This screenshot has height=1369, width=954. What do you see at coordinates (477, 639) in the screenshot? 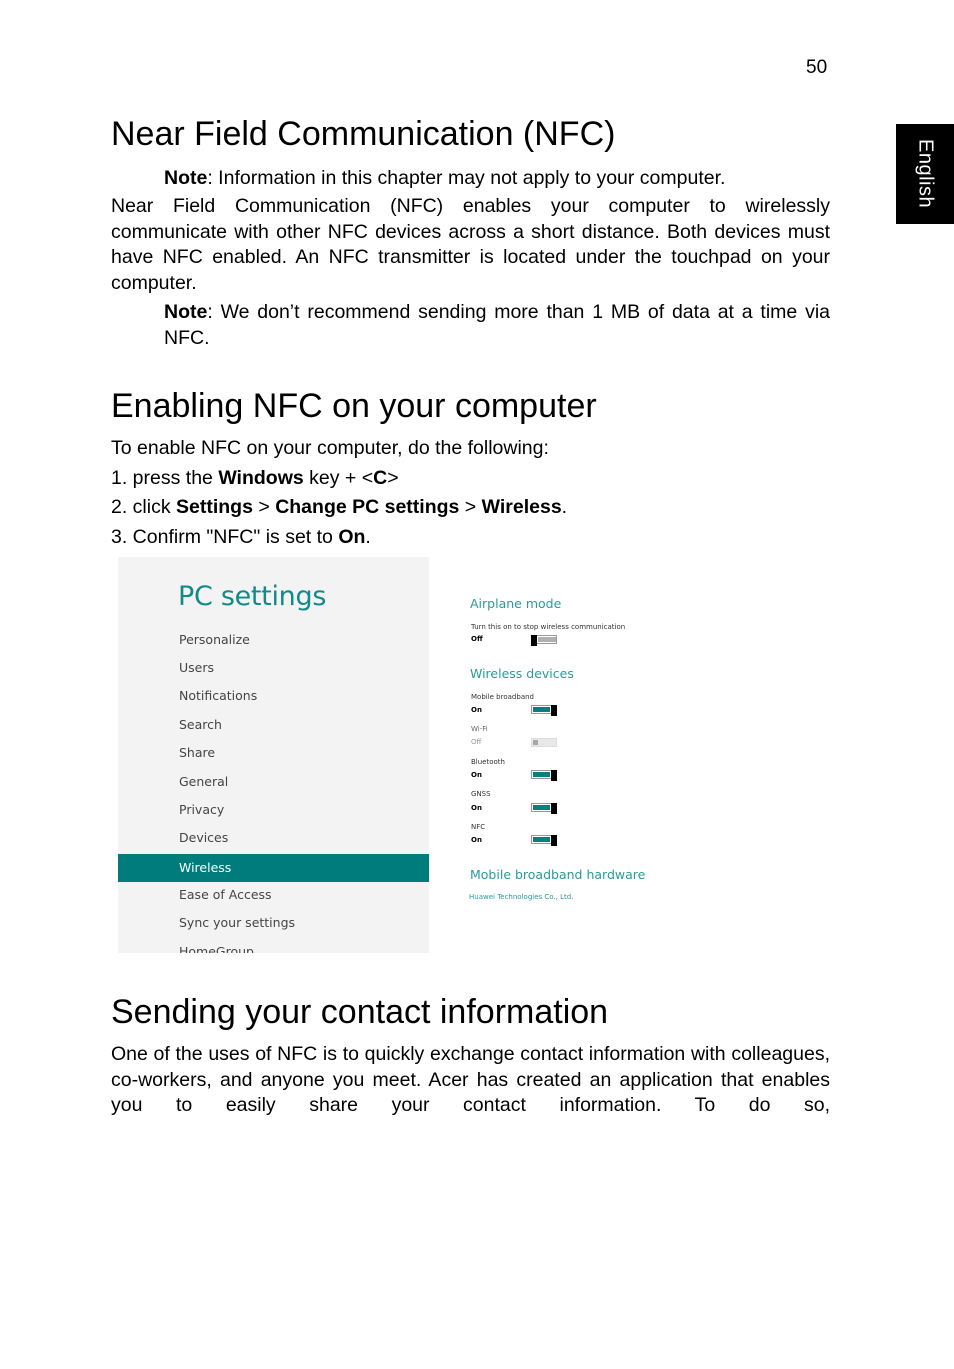
I see `airplane-mode-state: Off` at bounding box center [477, 639].